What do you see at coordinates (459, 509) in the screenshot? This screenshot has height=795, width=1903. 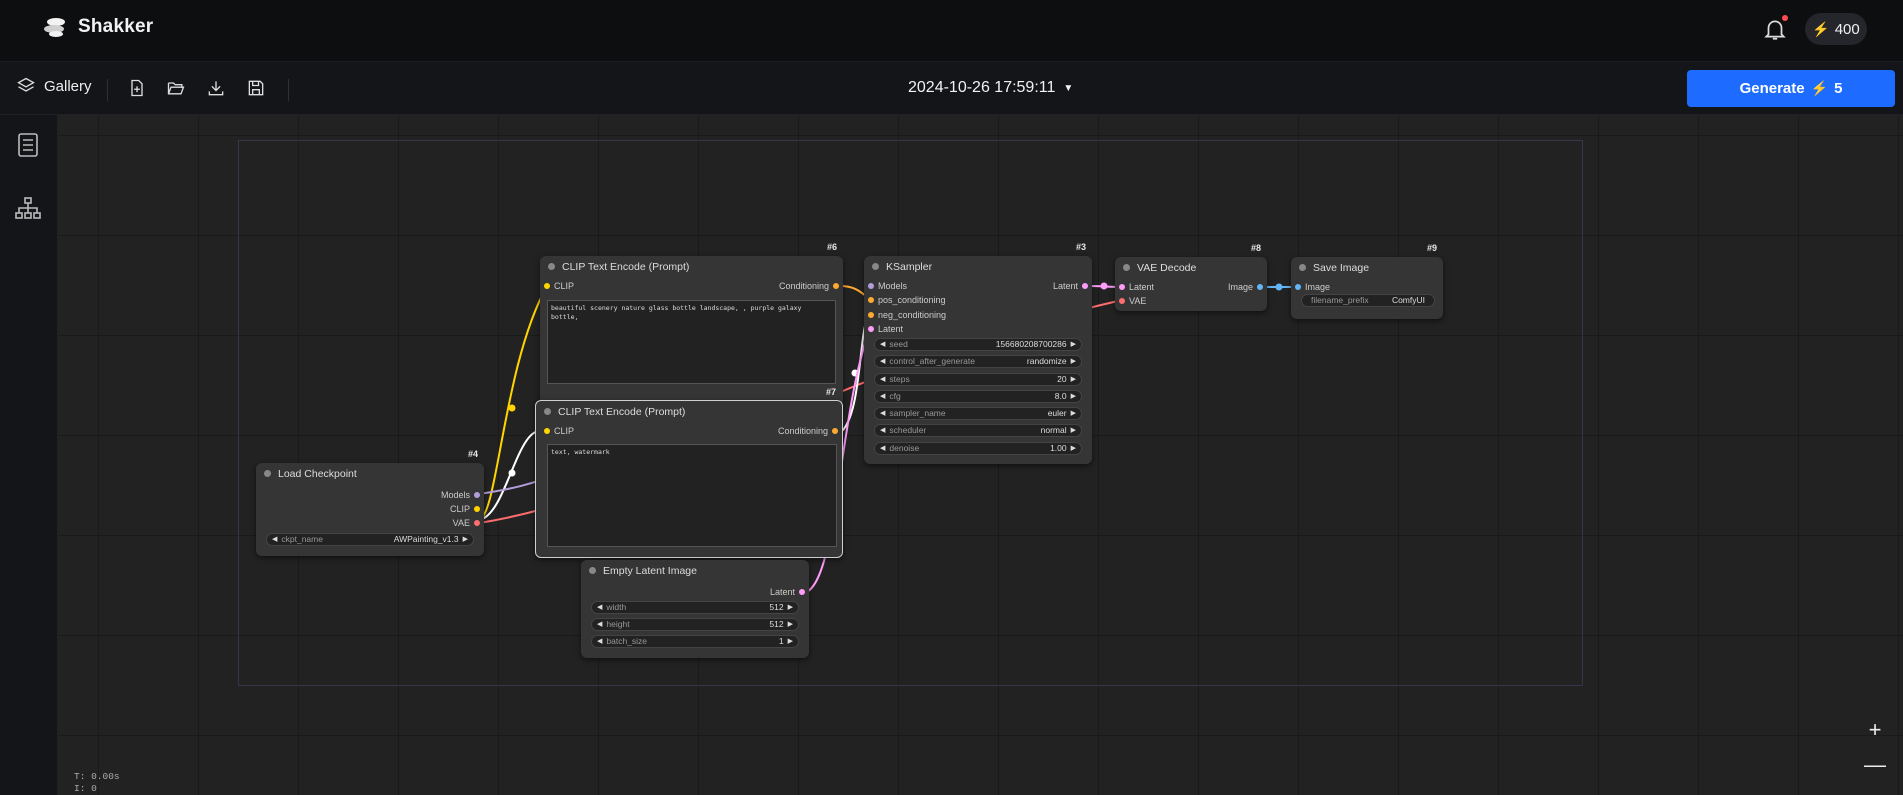 I see `output-clip-label: CLIP` at bounding box center [459, 509].